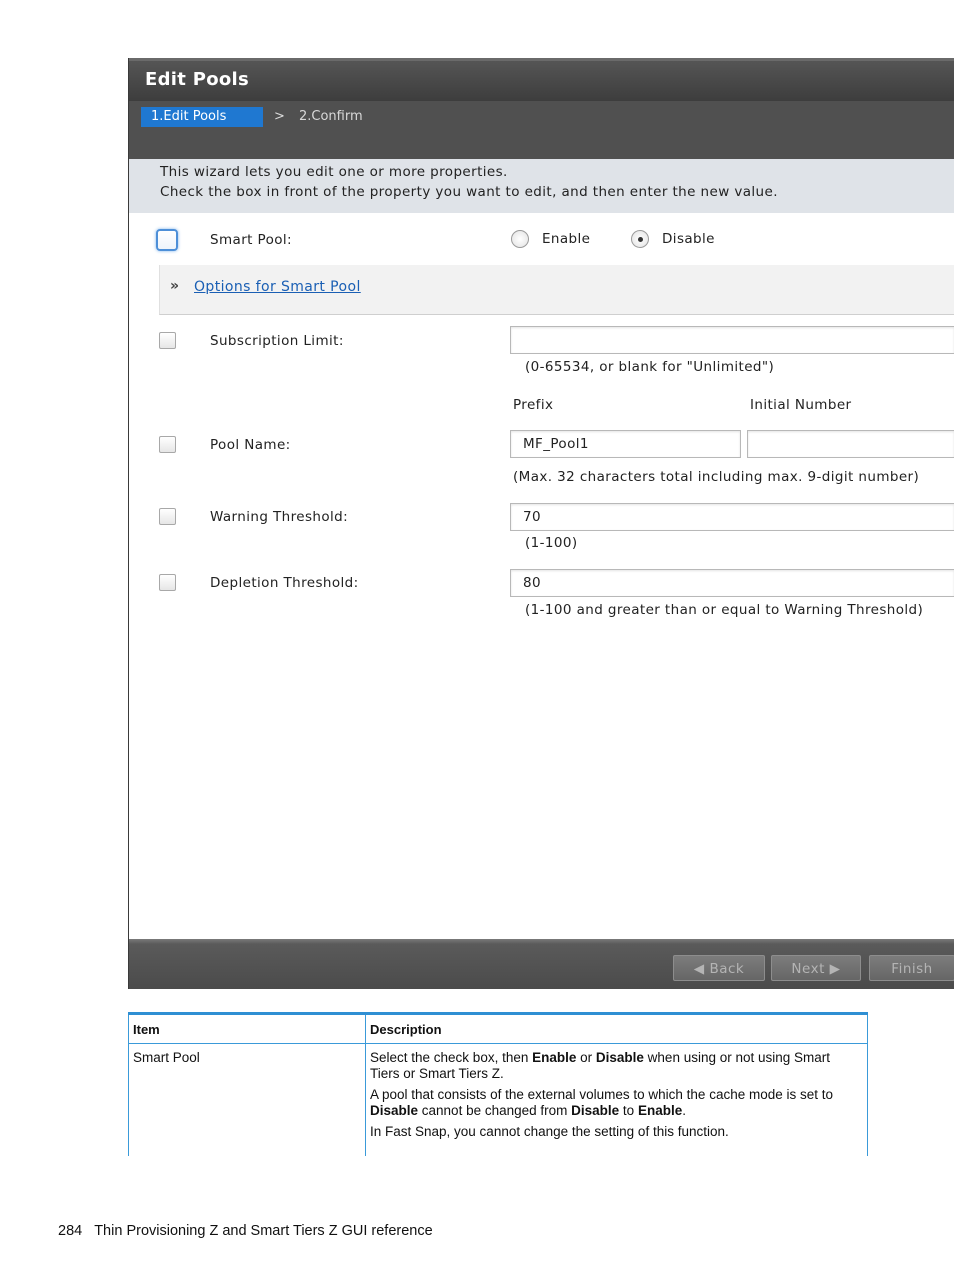 This screenshot has height=1271, width=954. What do you see at coordinates (284, 583) in the screenshot?
I see `depletion-threshold-label: Depletion Threshold:` at bounding box center [284, 583].